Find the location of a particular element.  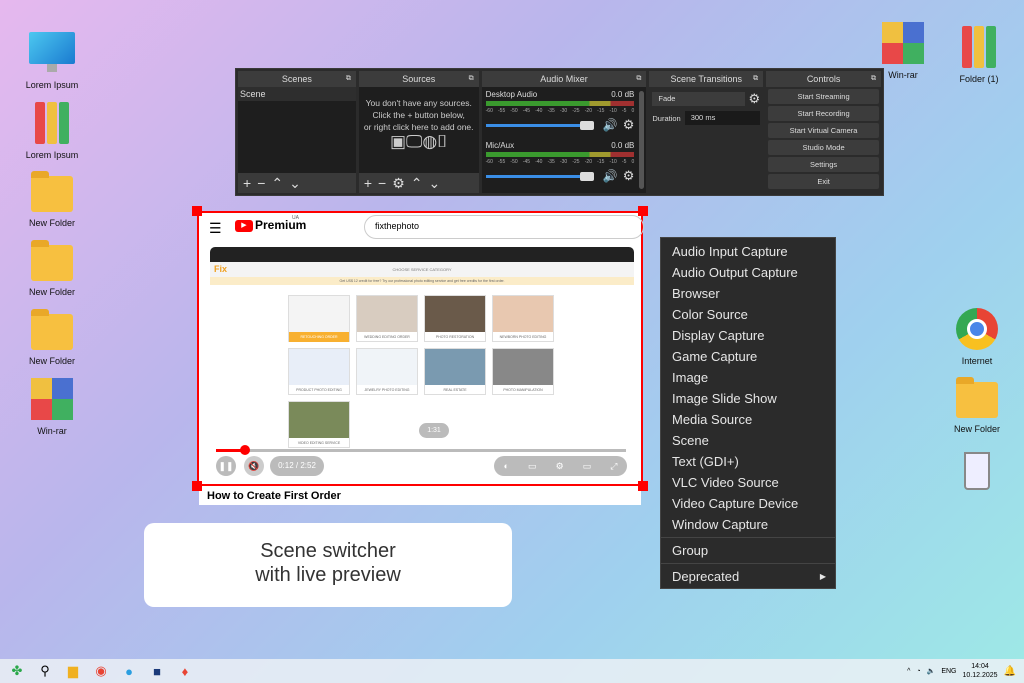

hover-time-tooltip: 1:31 is located at coordinates (434, 430).